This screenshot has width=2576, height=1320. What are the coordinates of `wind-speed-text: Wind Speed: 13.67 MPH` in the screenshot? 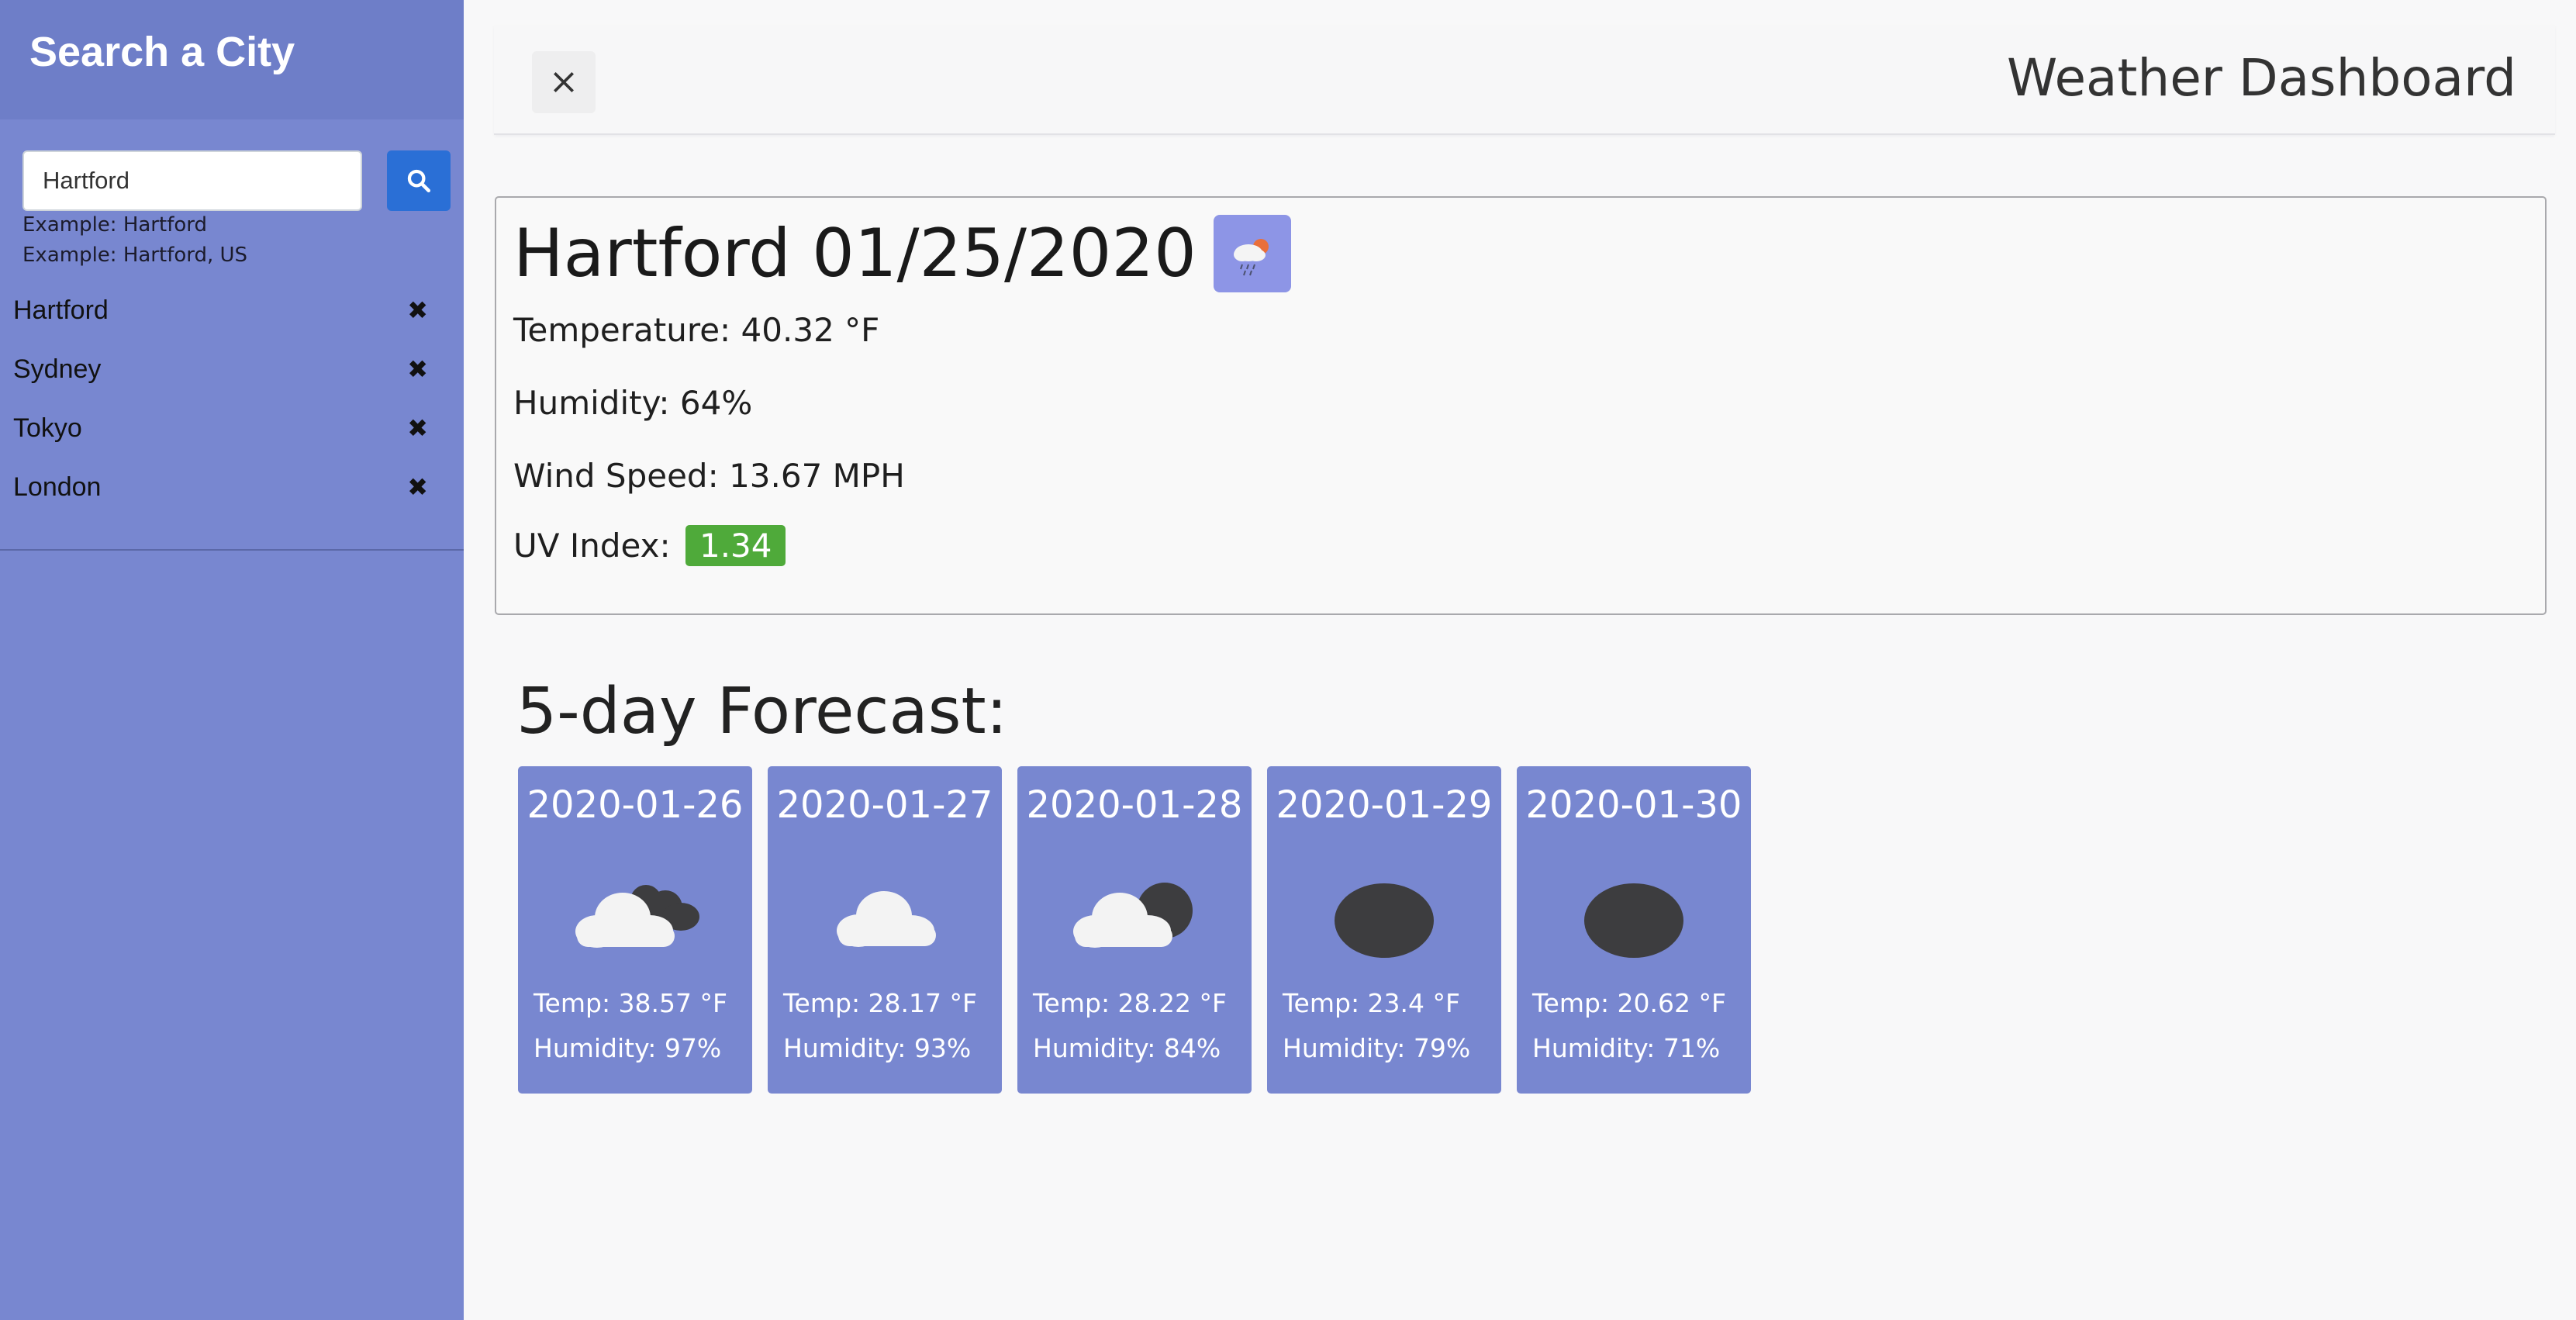 It's located at (709, 476).